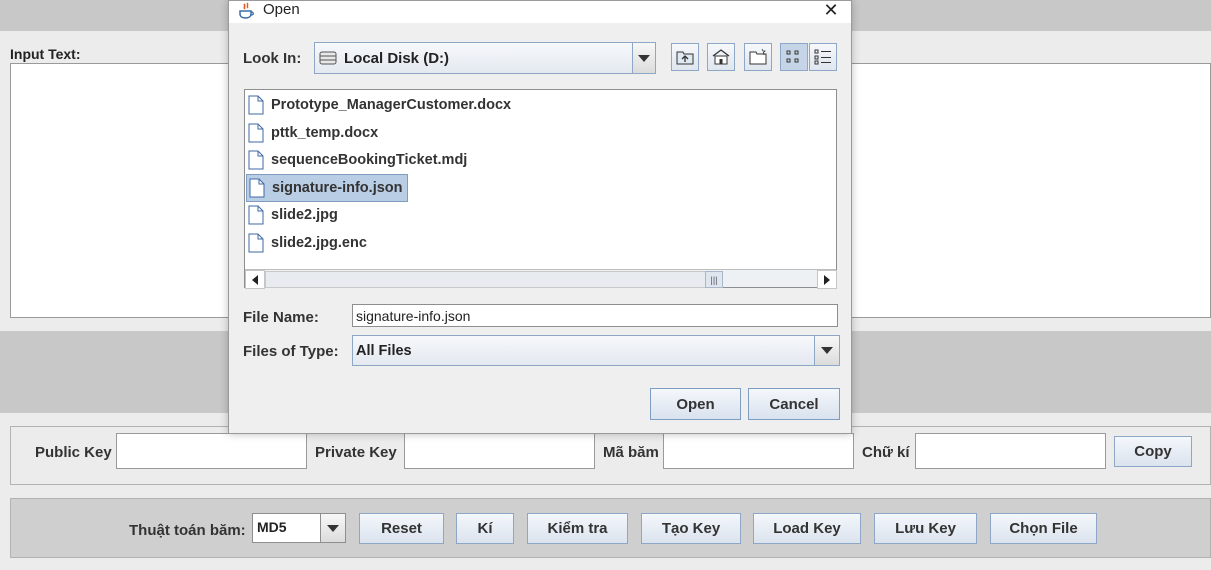  I want to click on file-name-label: File Name:, so click(281, 317).